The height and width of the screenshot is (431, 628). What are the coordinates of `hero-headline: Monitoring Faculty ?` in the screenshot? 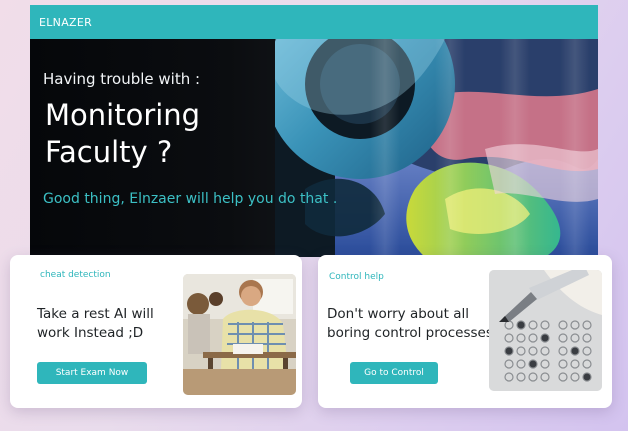 It's located at (122, 134).